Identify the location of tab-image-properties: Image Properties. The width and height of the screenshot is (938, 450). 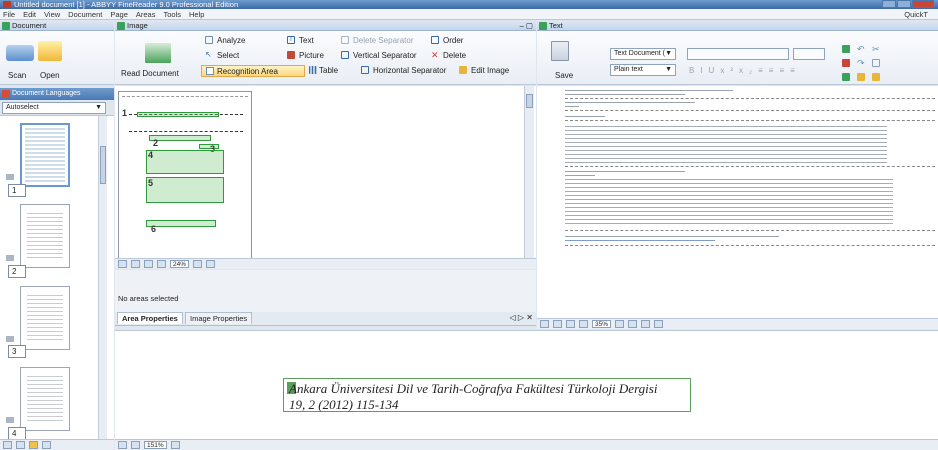
(219, 318).